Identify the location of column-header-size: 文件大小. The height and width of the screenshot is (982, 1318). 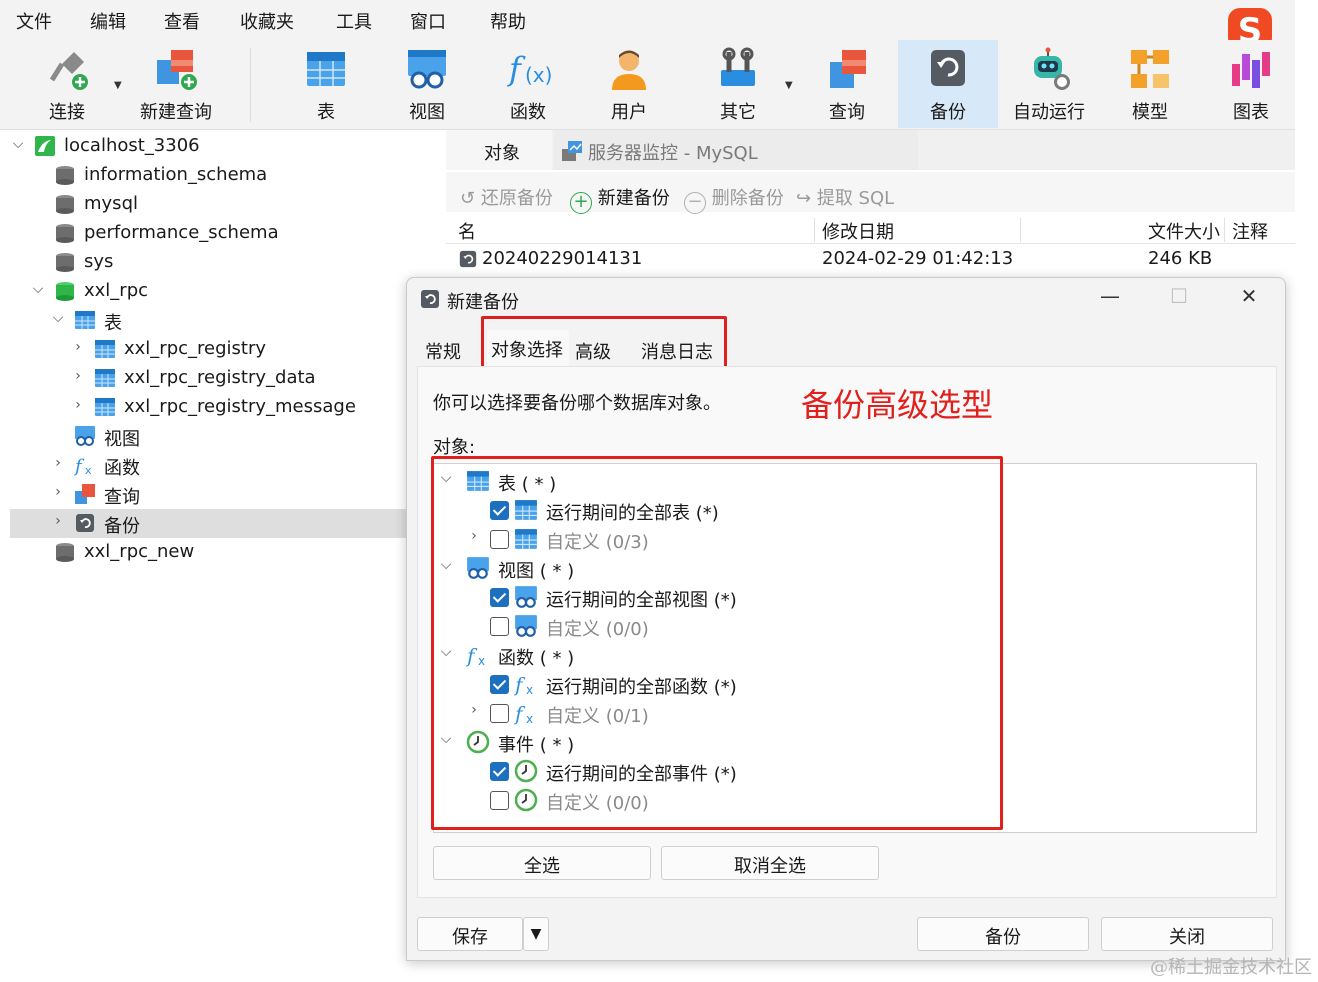
(1184, 231).